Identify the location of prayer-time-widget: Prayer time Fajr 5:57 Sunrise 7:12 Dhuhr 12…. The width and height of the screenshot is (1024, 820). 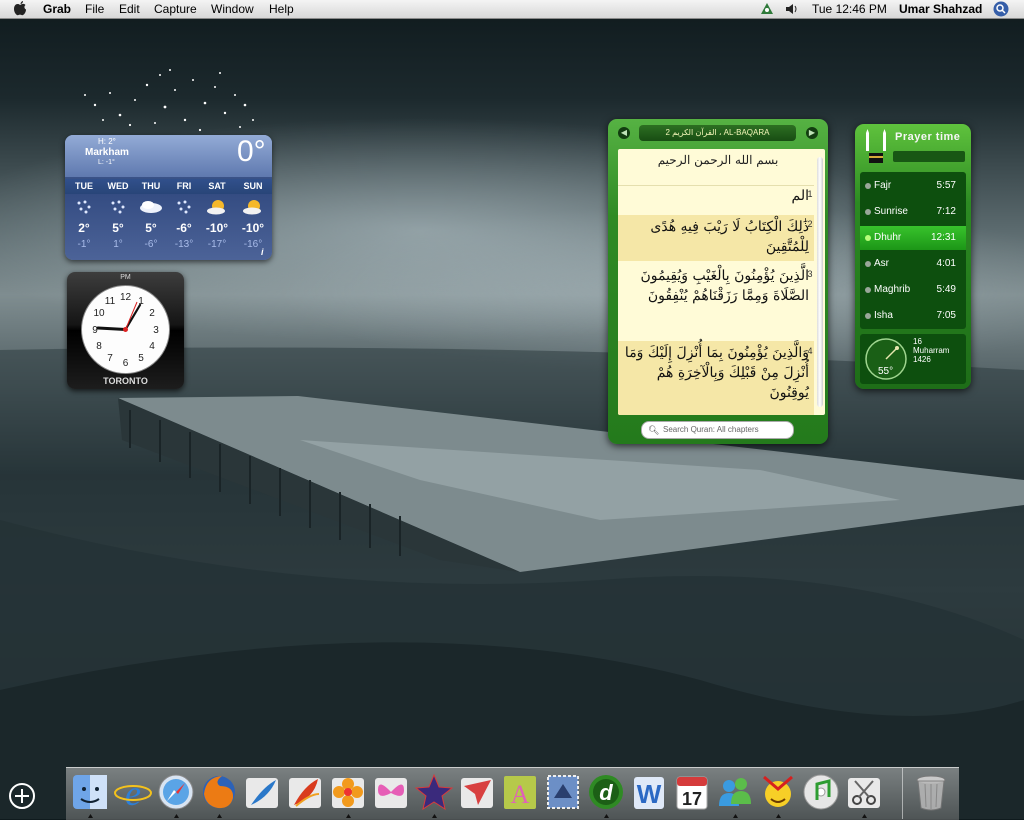
(913, 256).